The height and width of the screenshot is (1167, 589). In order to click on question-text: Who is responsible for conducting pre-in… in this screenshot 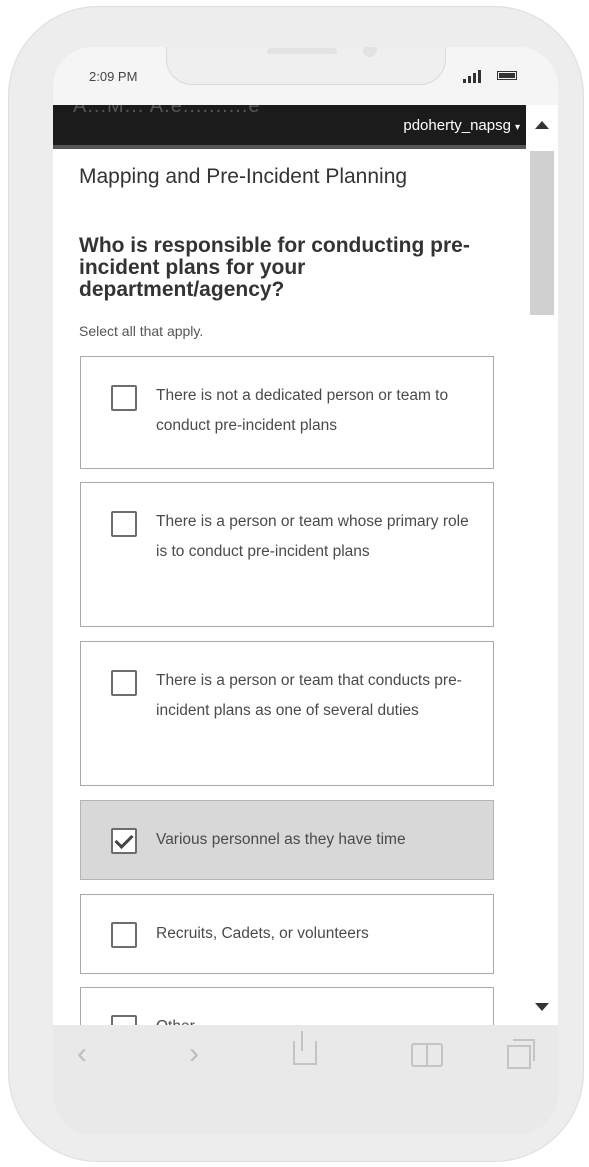, I will do `click(274, 267)`.